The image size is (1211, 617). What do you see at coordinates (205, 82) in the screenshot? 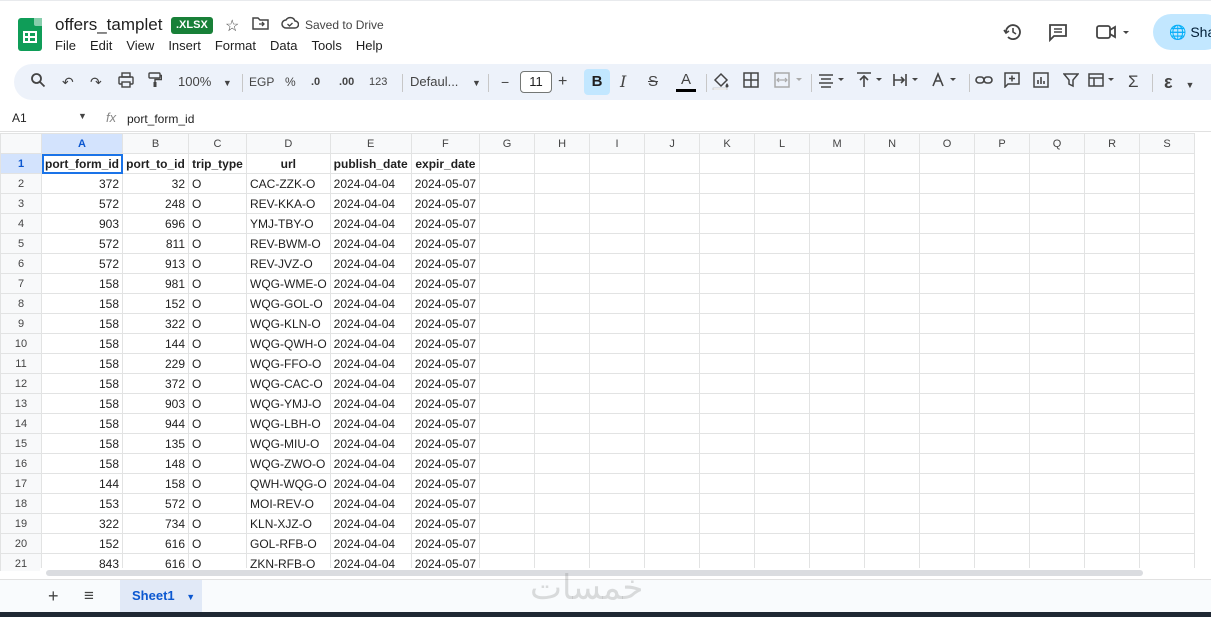
I see `zoom-select: 100% ▼` at bounding box center [205, 82].